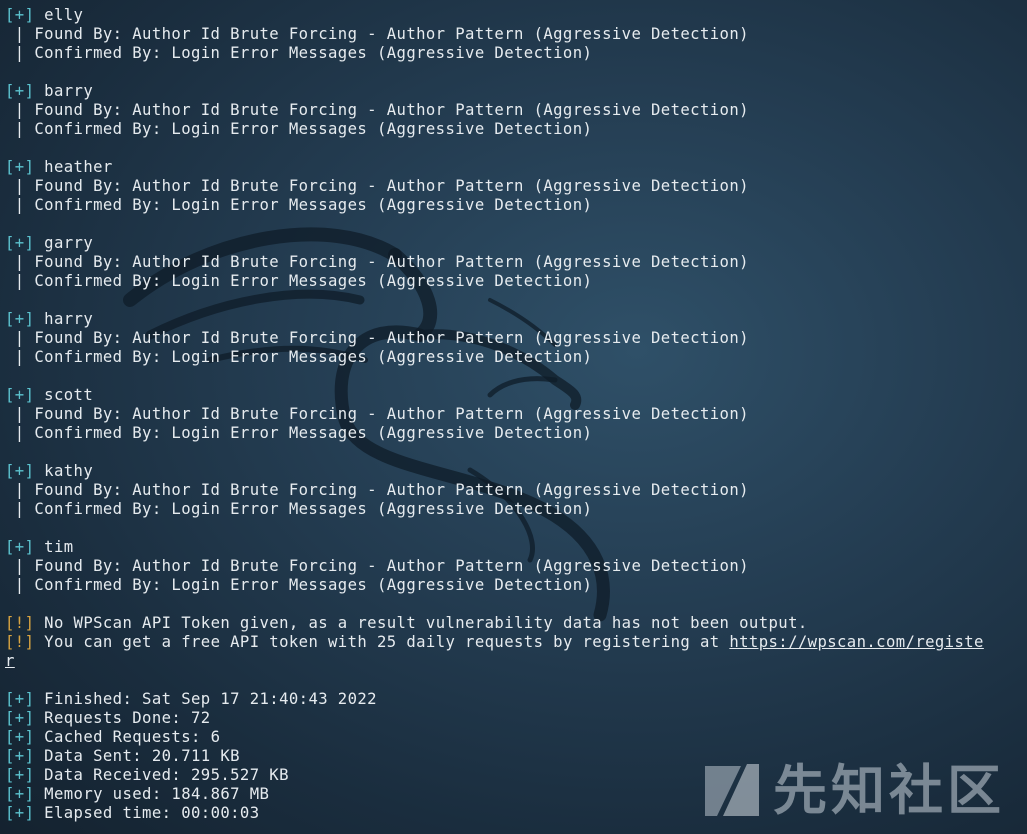  What do you see at coordinates (513, 471) in the screenshot?
I see `user-entry-header: [+] kathy` at bounding box center [513, 471].